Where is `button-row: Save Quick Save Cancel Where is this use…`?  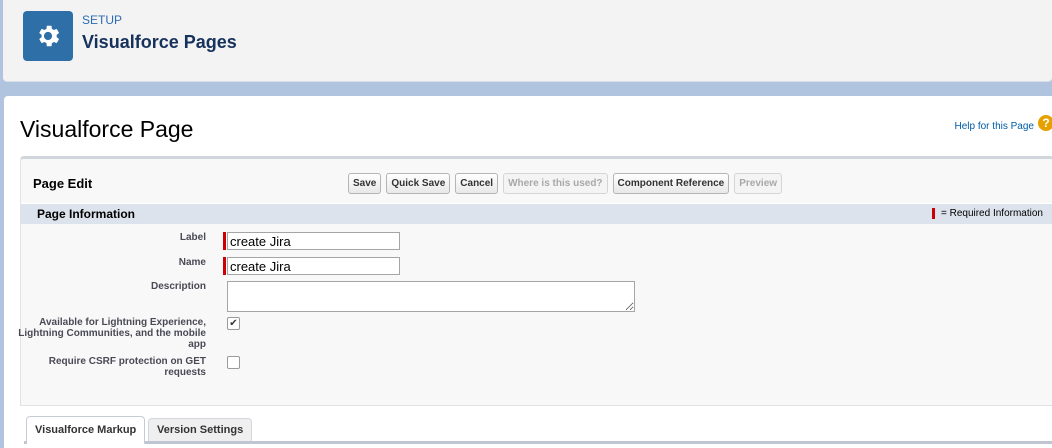 button-row: Save Quick Save Cancel Where is this use… is located at coordinates (565, 183).